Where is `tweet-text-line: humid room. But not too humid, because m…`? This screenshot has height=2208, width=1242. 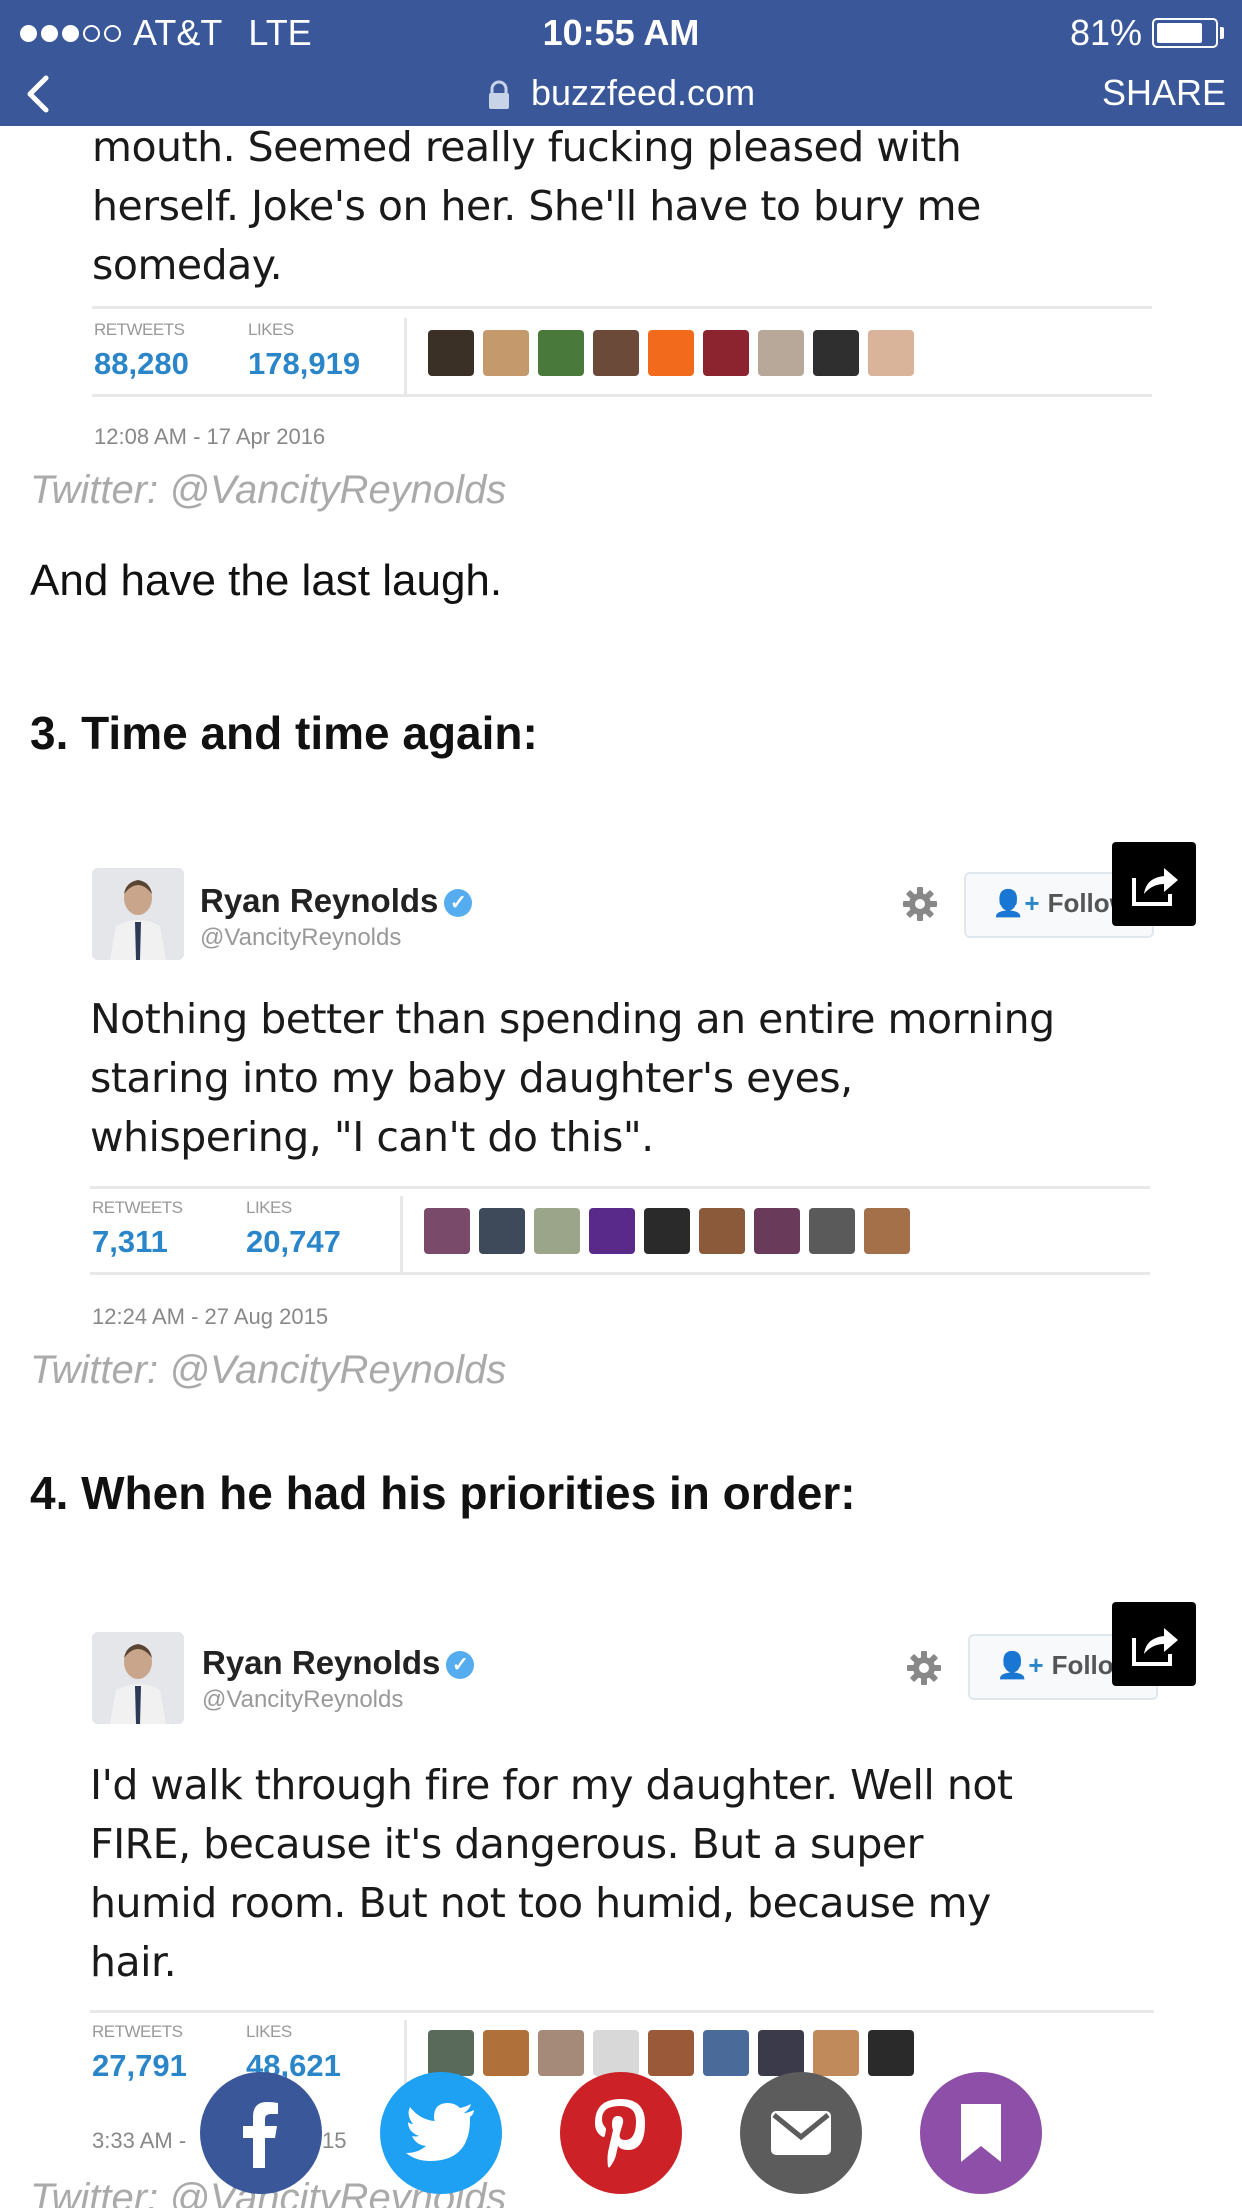
tweet-text-line: humid room. But not too humid, because m… is located at coordinates (540, 1903).